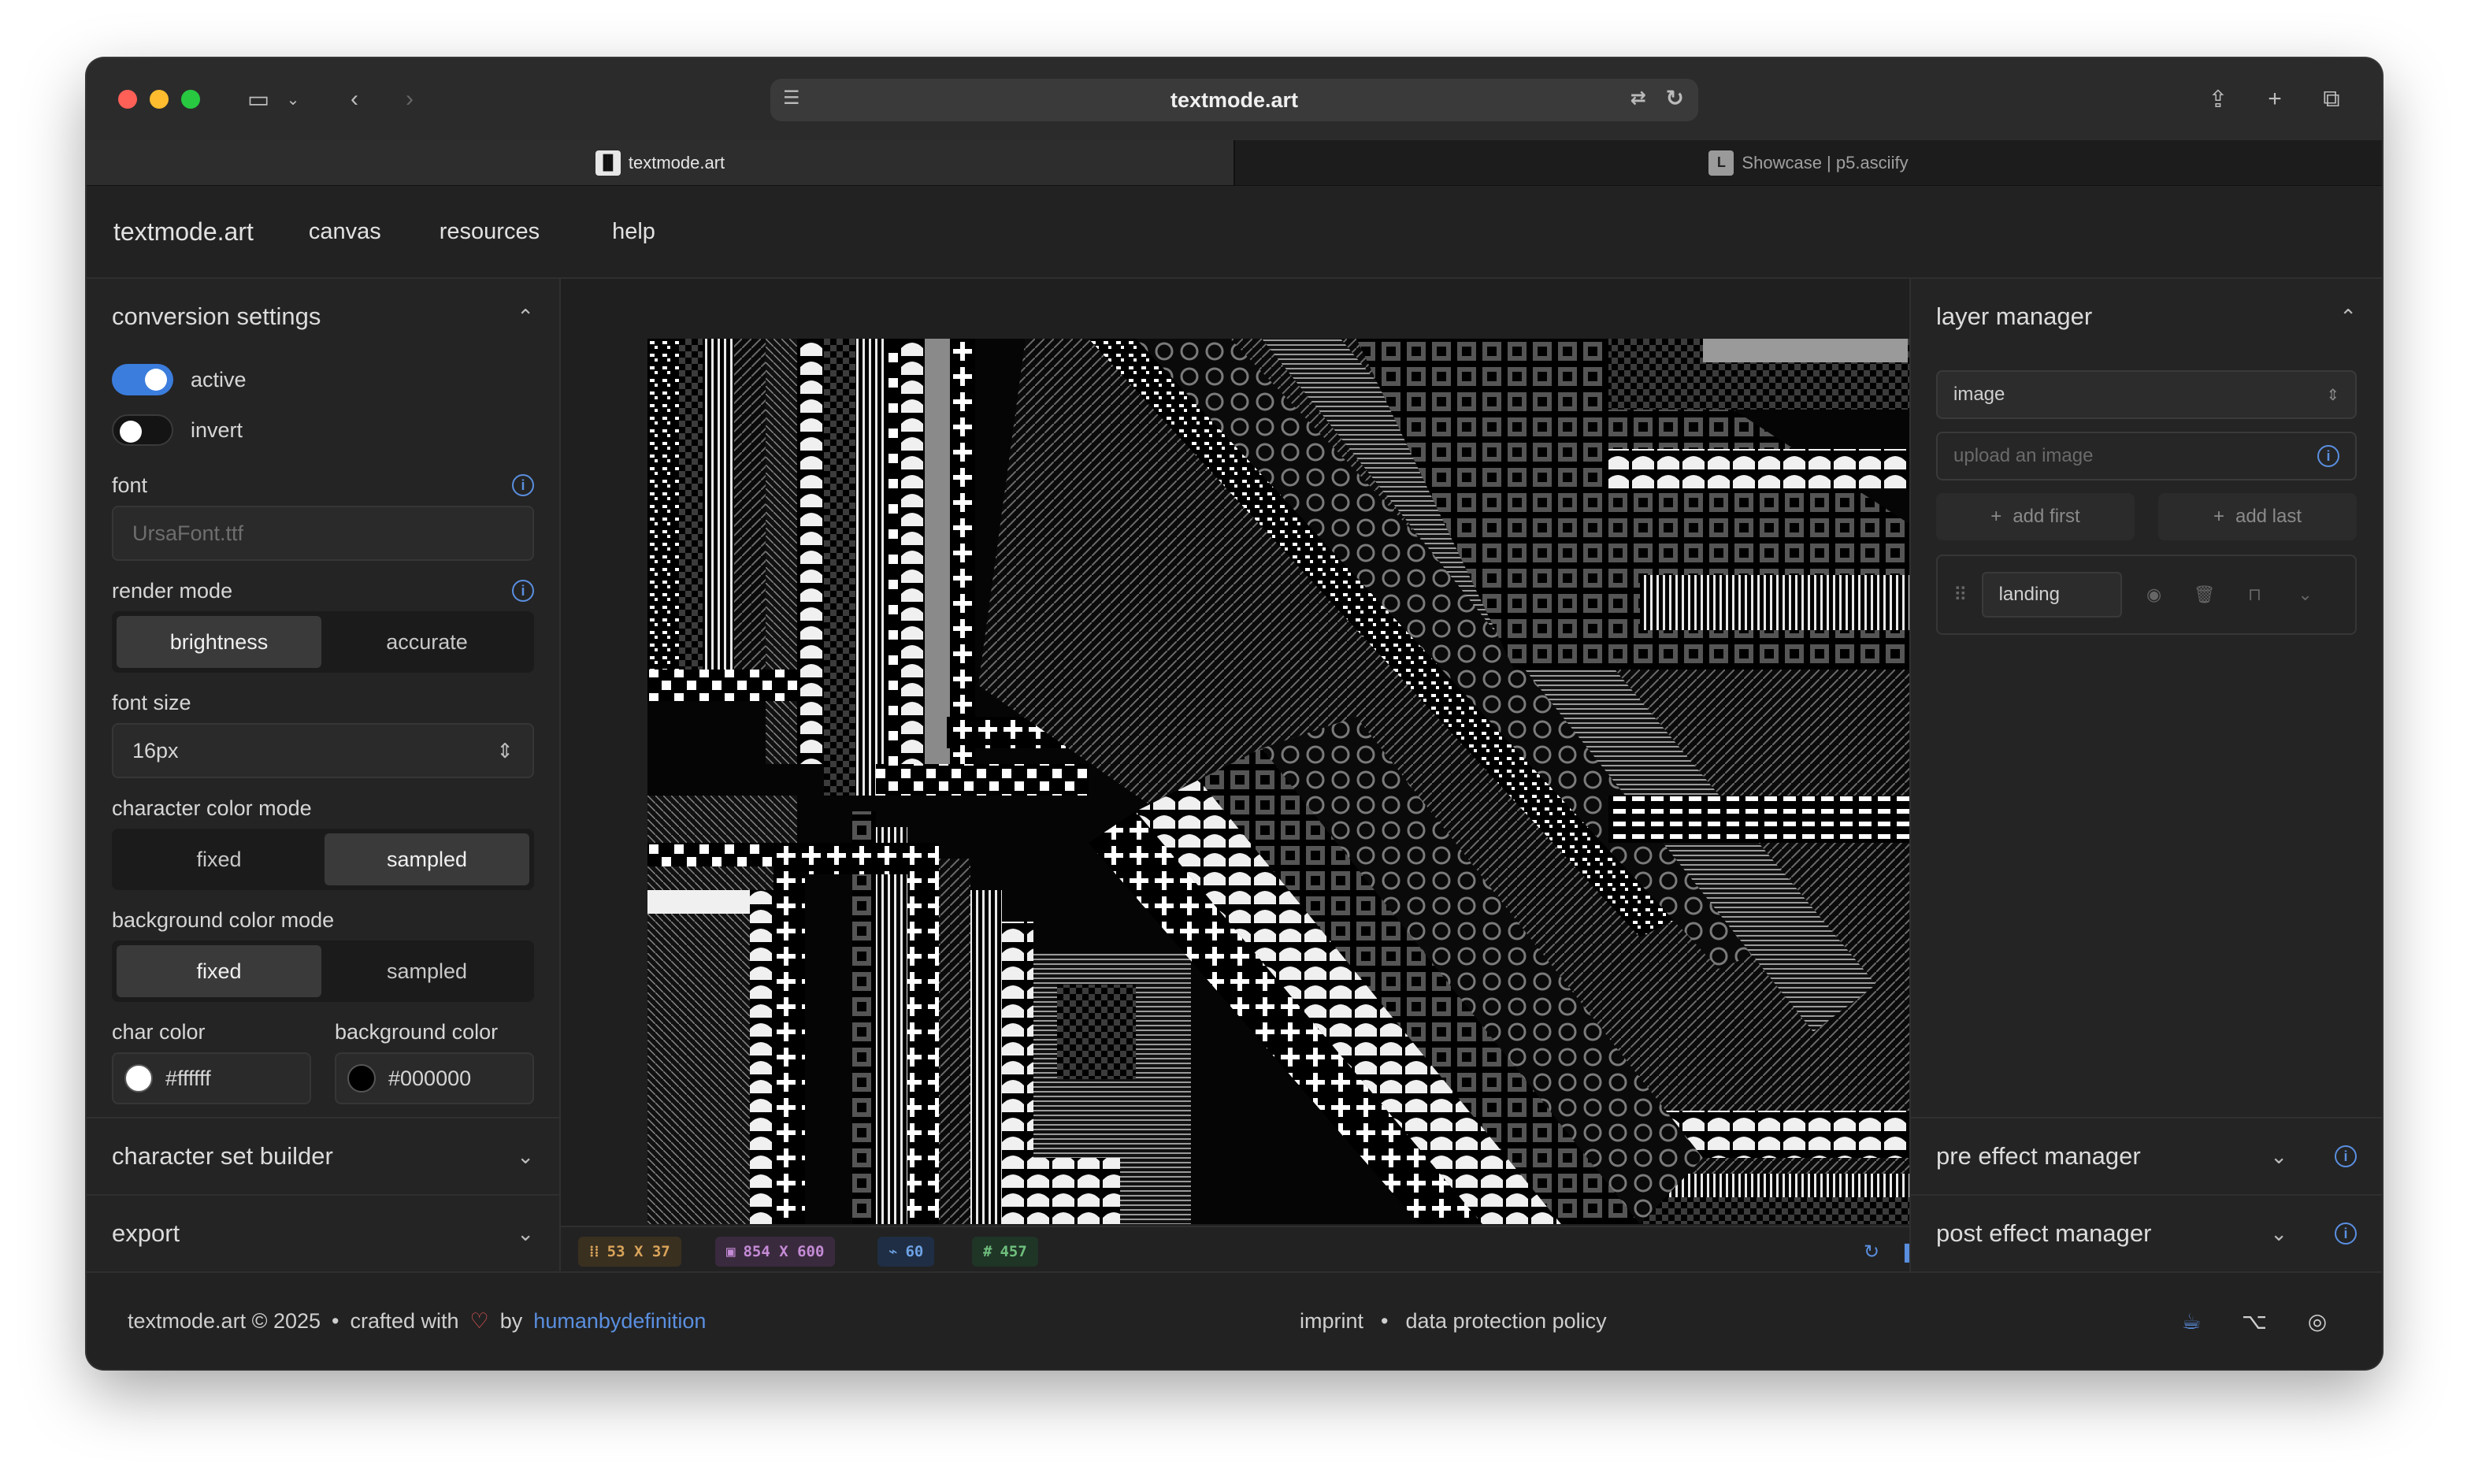  What do you see at coordinates (427, 971) in the screenshot?
I see `bg-color-mode-sampled: sampled` at bounding box center [427, 971].